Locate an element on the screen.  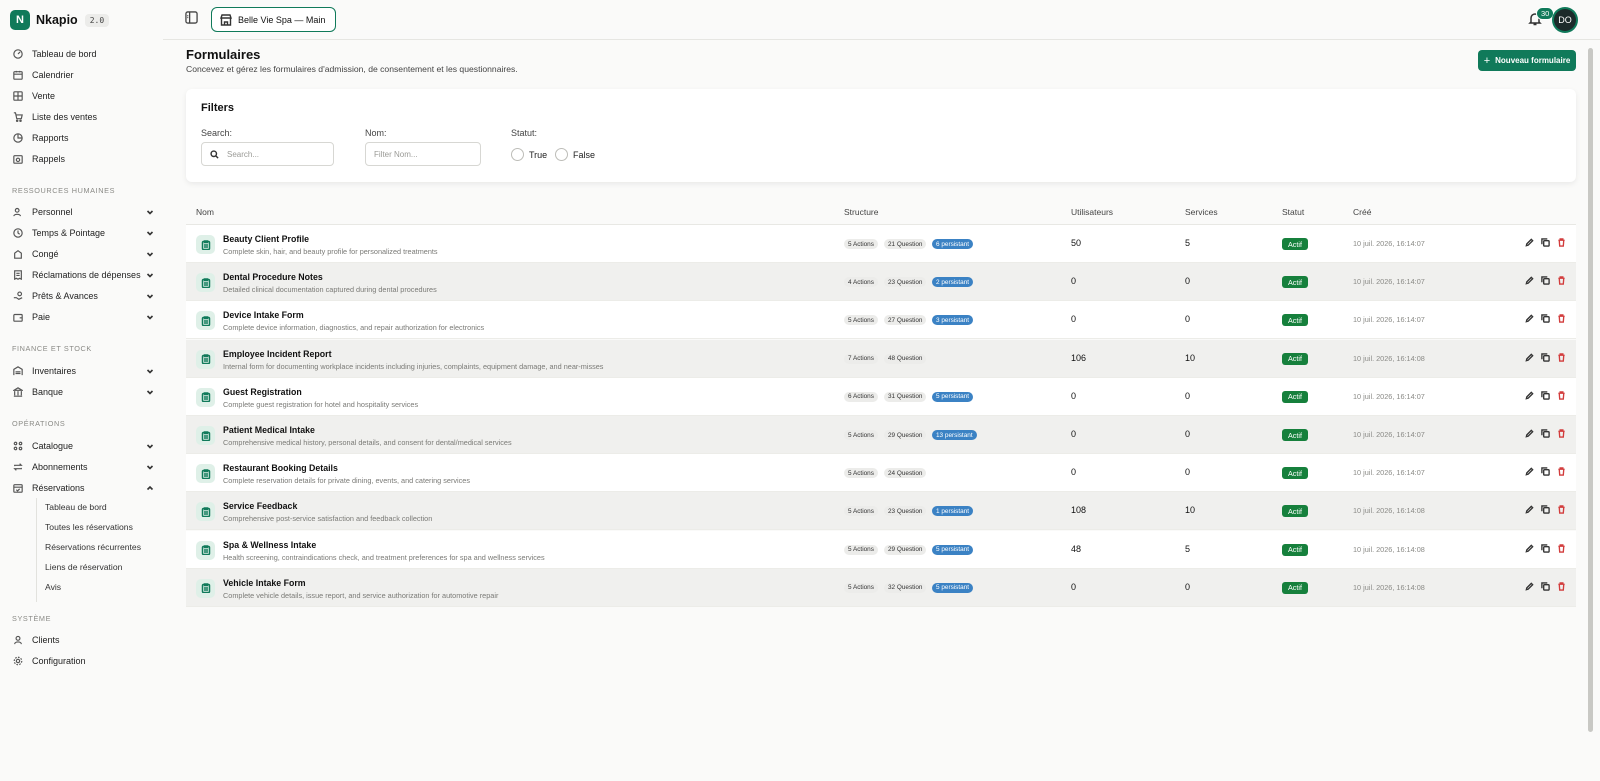
form-name: Spa & Wellness Intake is located at coordinates (269, 545).